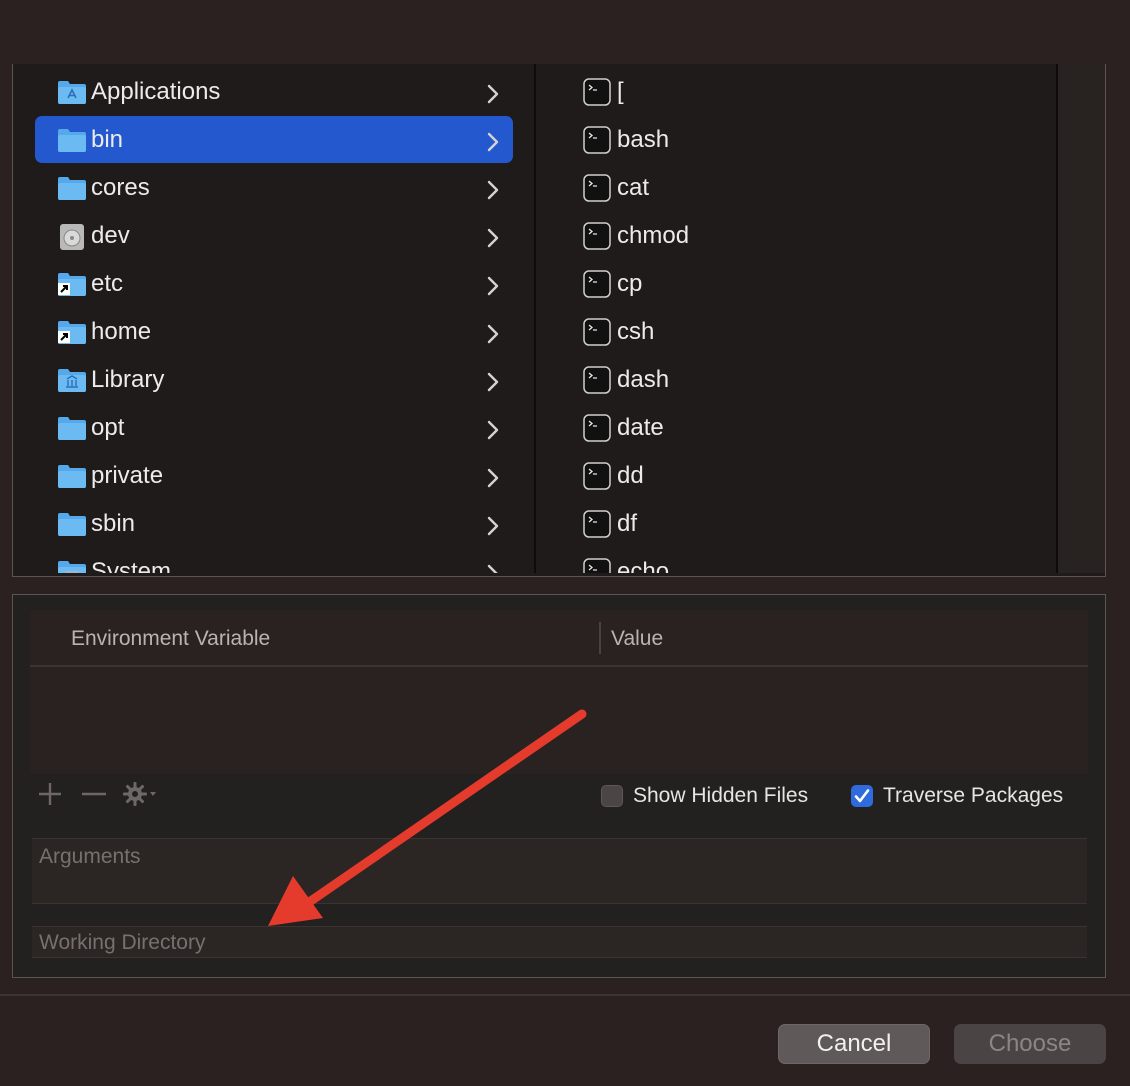 This screenshot has height=1086, width=1130. I want to click on browser-item-dash: dash, so click(626, 379).